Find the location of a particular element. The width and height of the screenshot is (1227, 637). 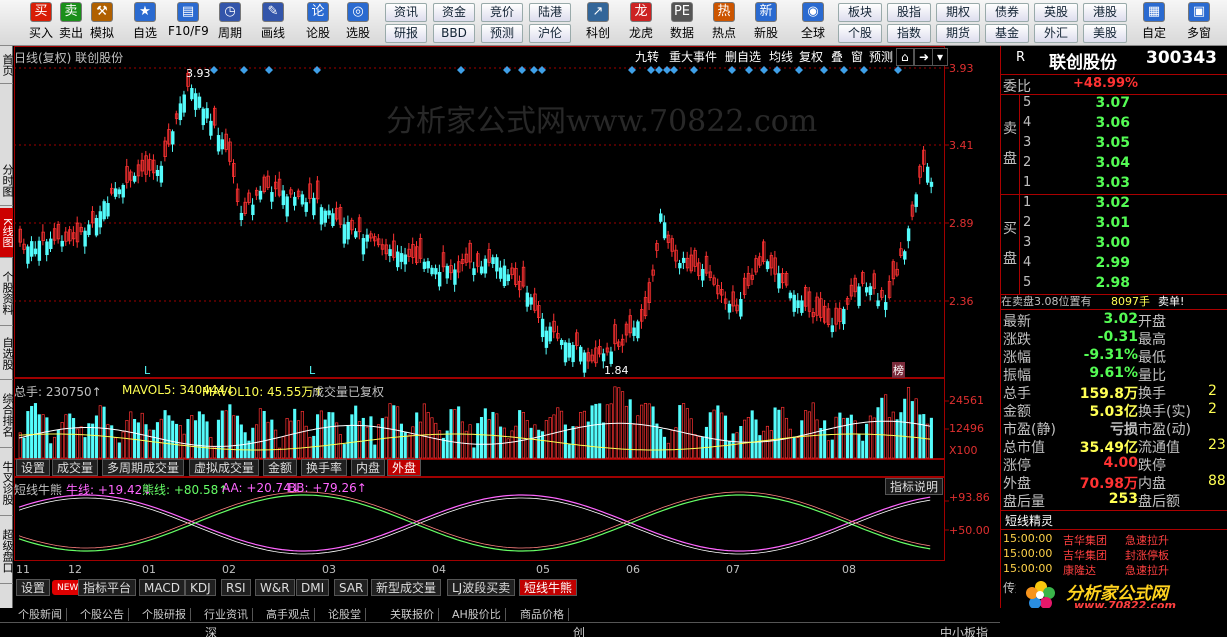

data-button: PE 数据 is located at coordinates (682, 21).